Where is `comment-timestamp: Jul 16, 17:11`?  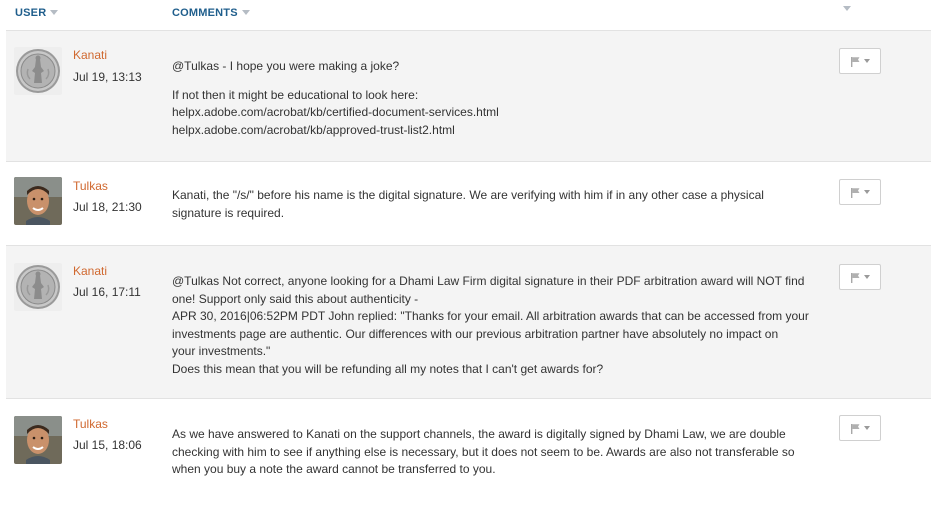 comment-timestamp: Jul 16, 17:11 is located at coordinates (107, 292).